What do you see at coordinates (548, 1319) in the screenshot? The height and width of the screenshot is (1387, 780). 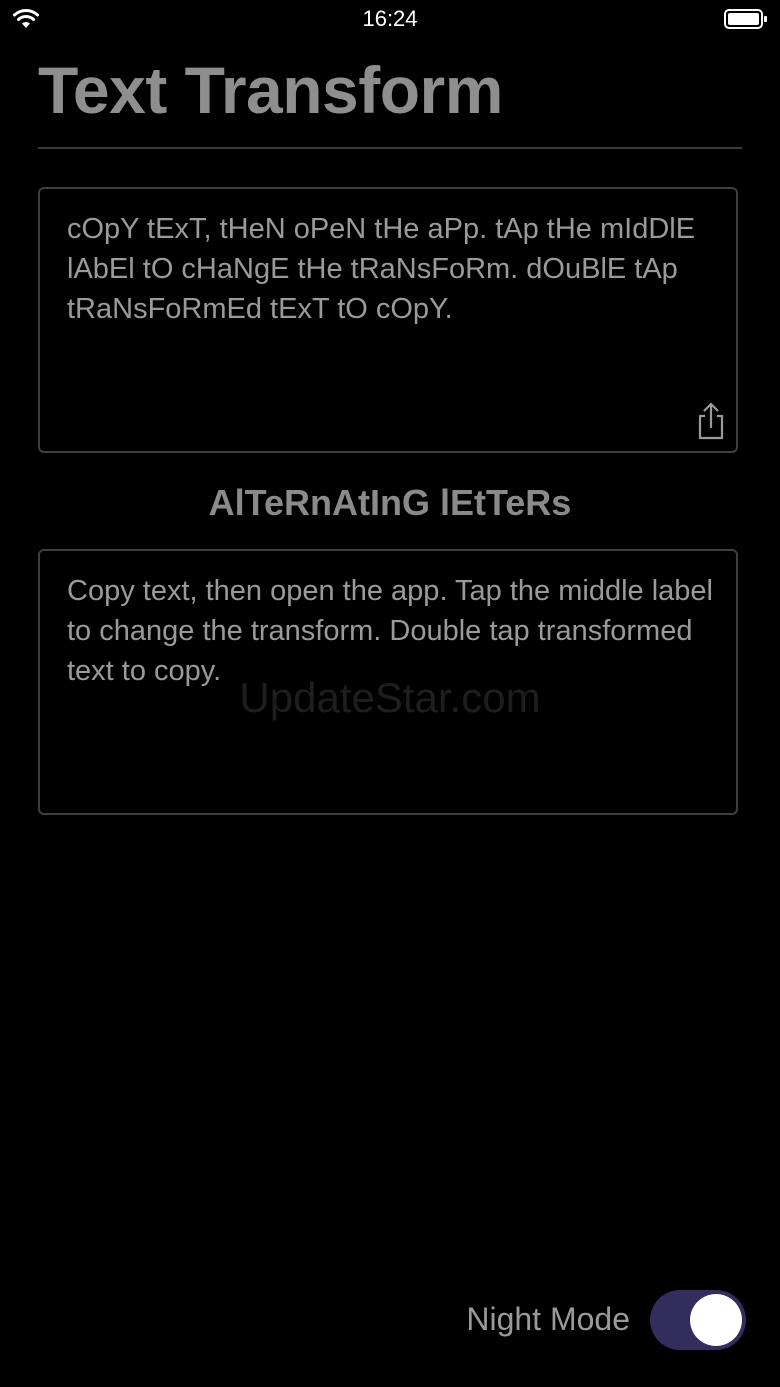 I see `night-mode-label: Night Mode` at bounding box center [548, 1319].